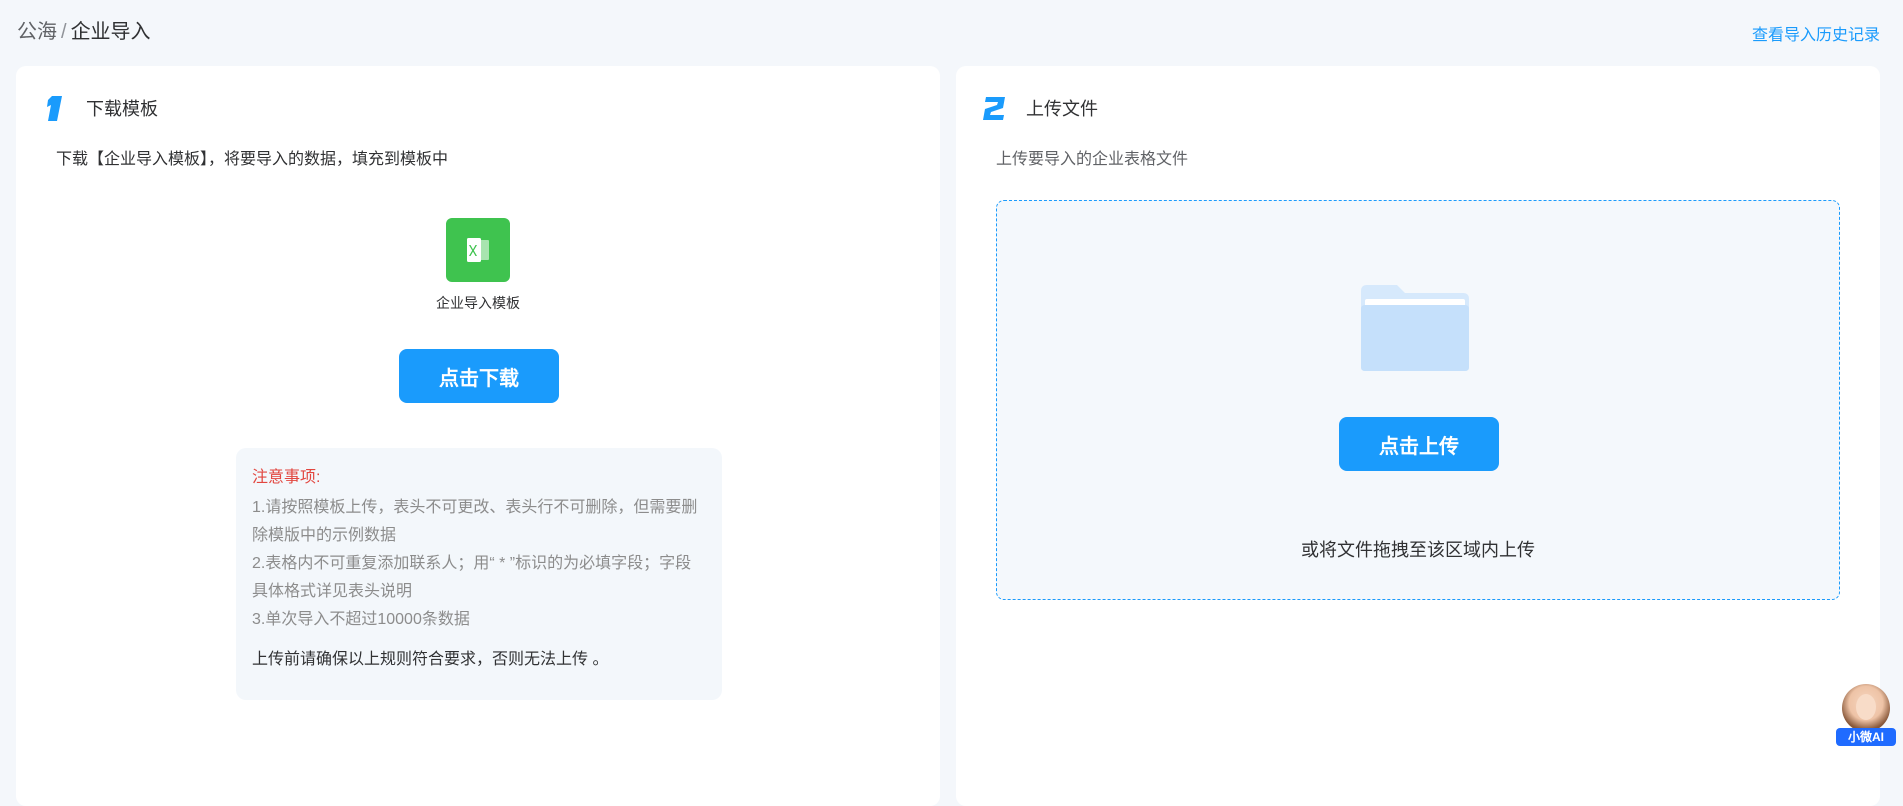 This screenshot has height=806, width=1903. I want to click on breadcrumb: 公海 / 企业导入, so click(84, 32).